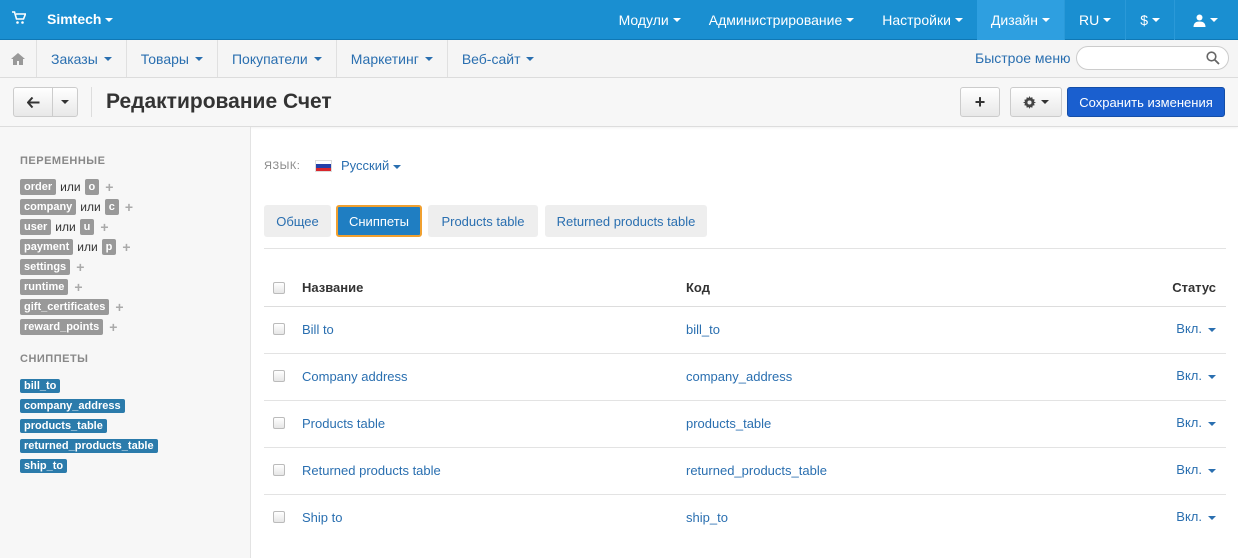 The width and height of the screenshot is (1238, 558). What do you see at coordinates (19, 18) in the screenshot?
I see `cart-icon` at bounding box center [19, 18].